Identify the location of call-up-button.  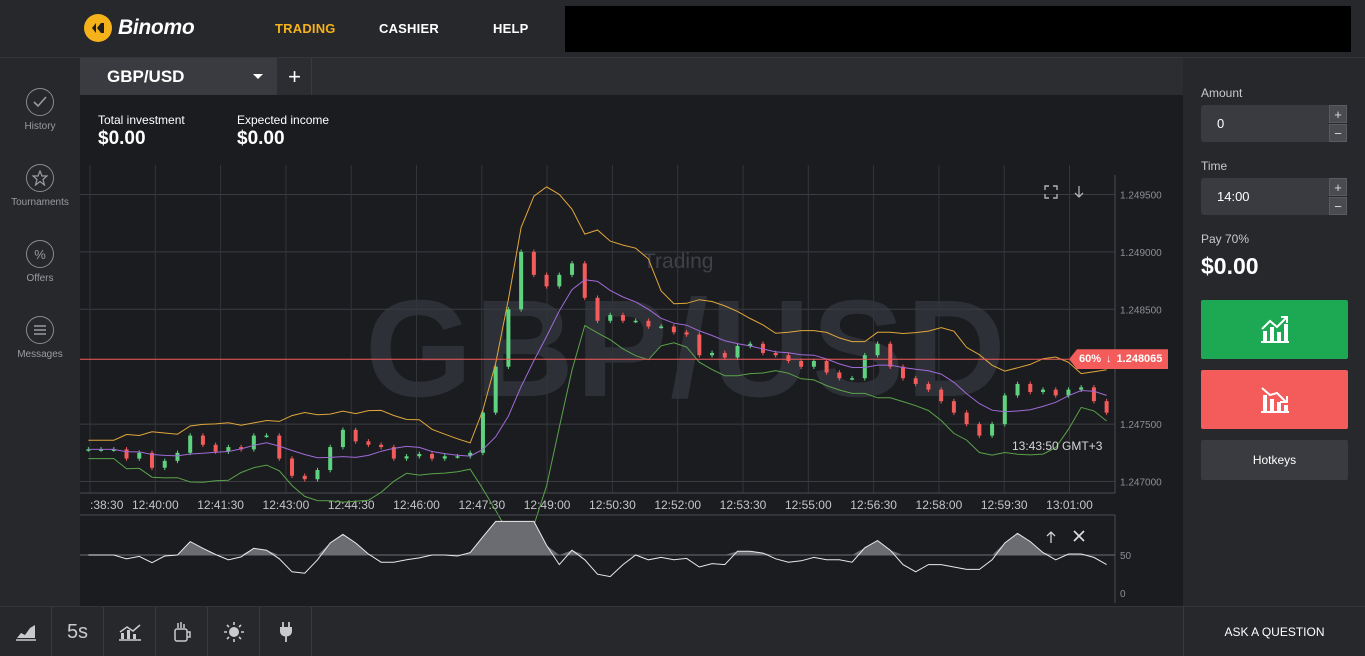
(1274, 329).